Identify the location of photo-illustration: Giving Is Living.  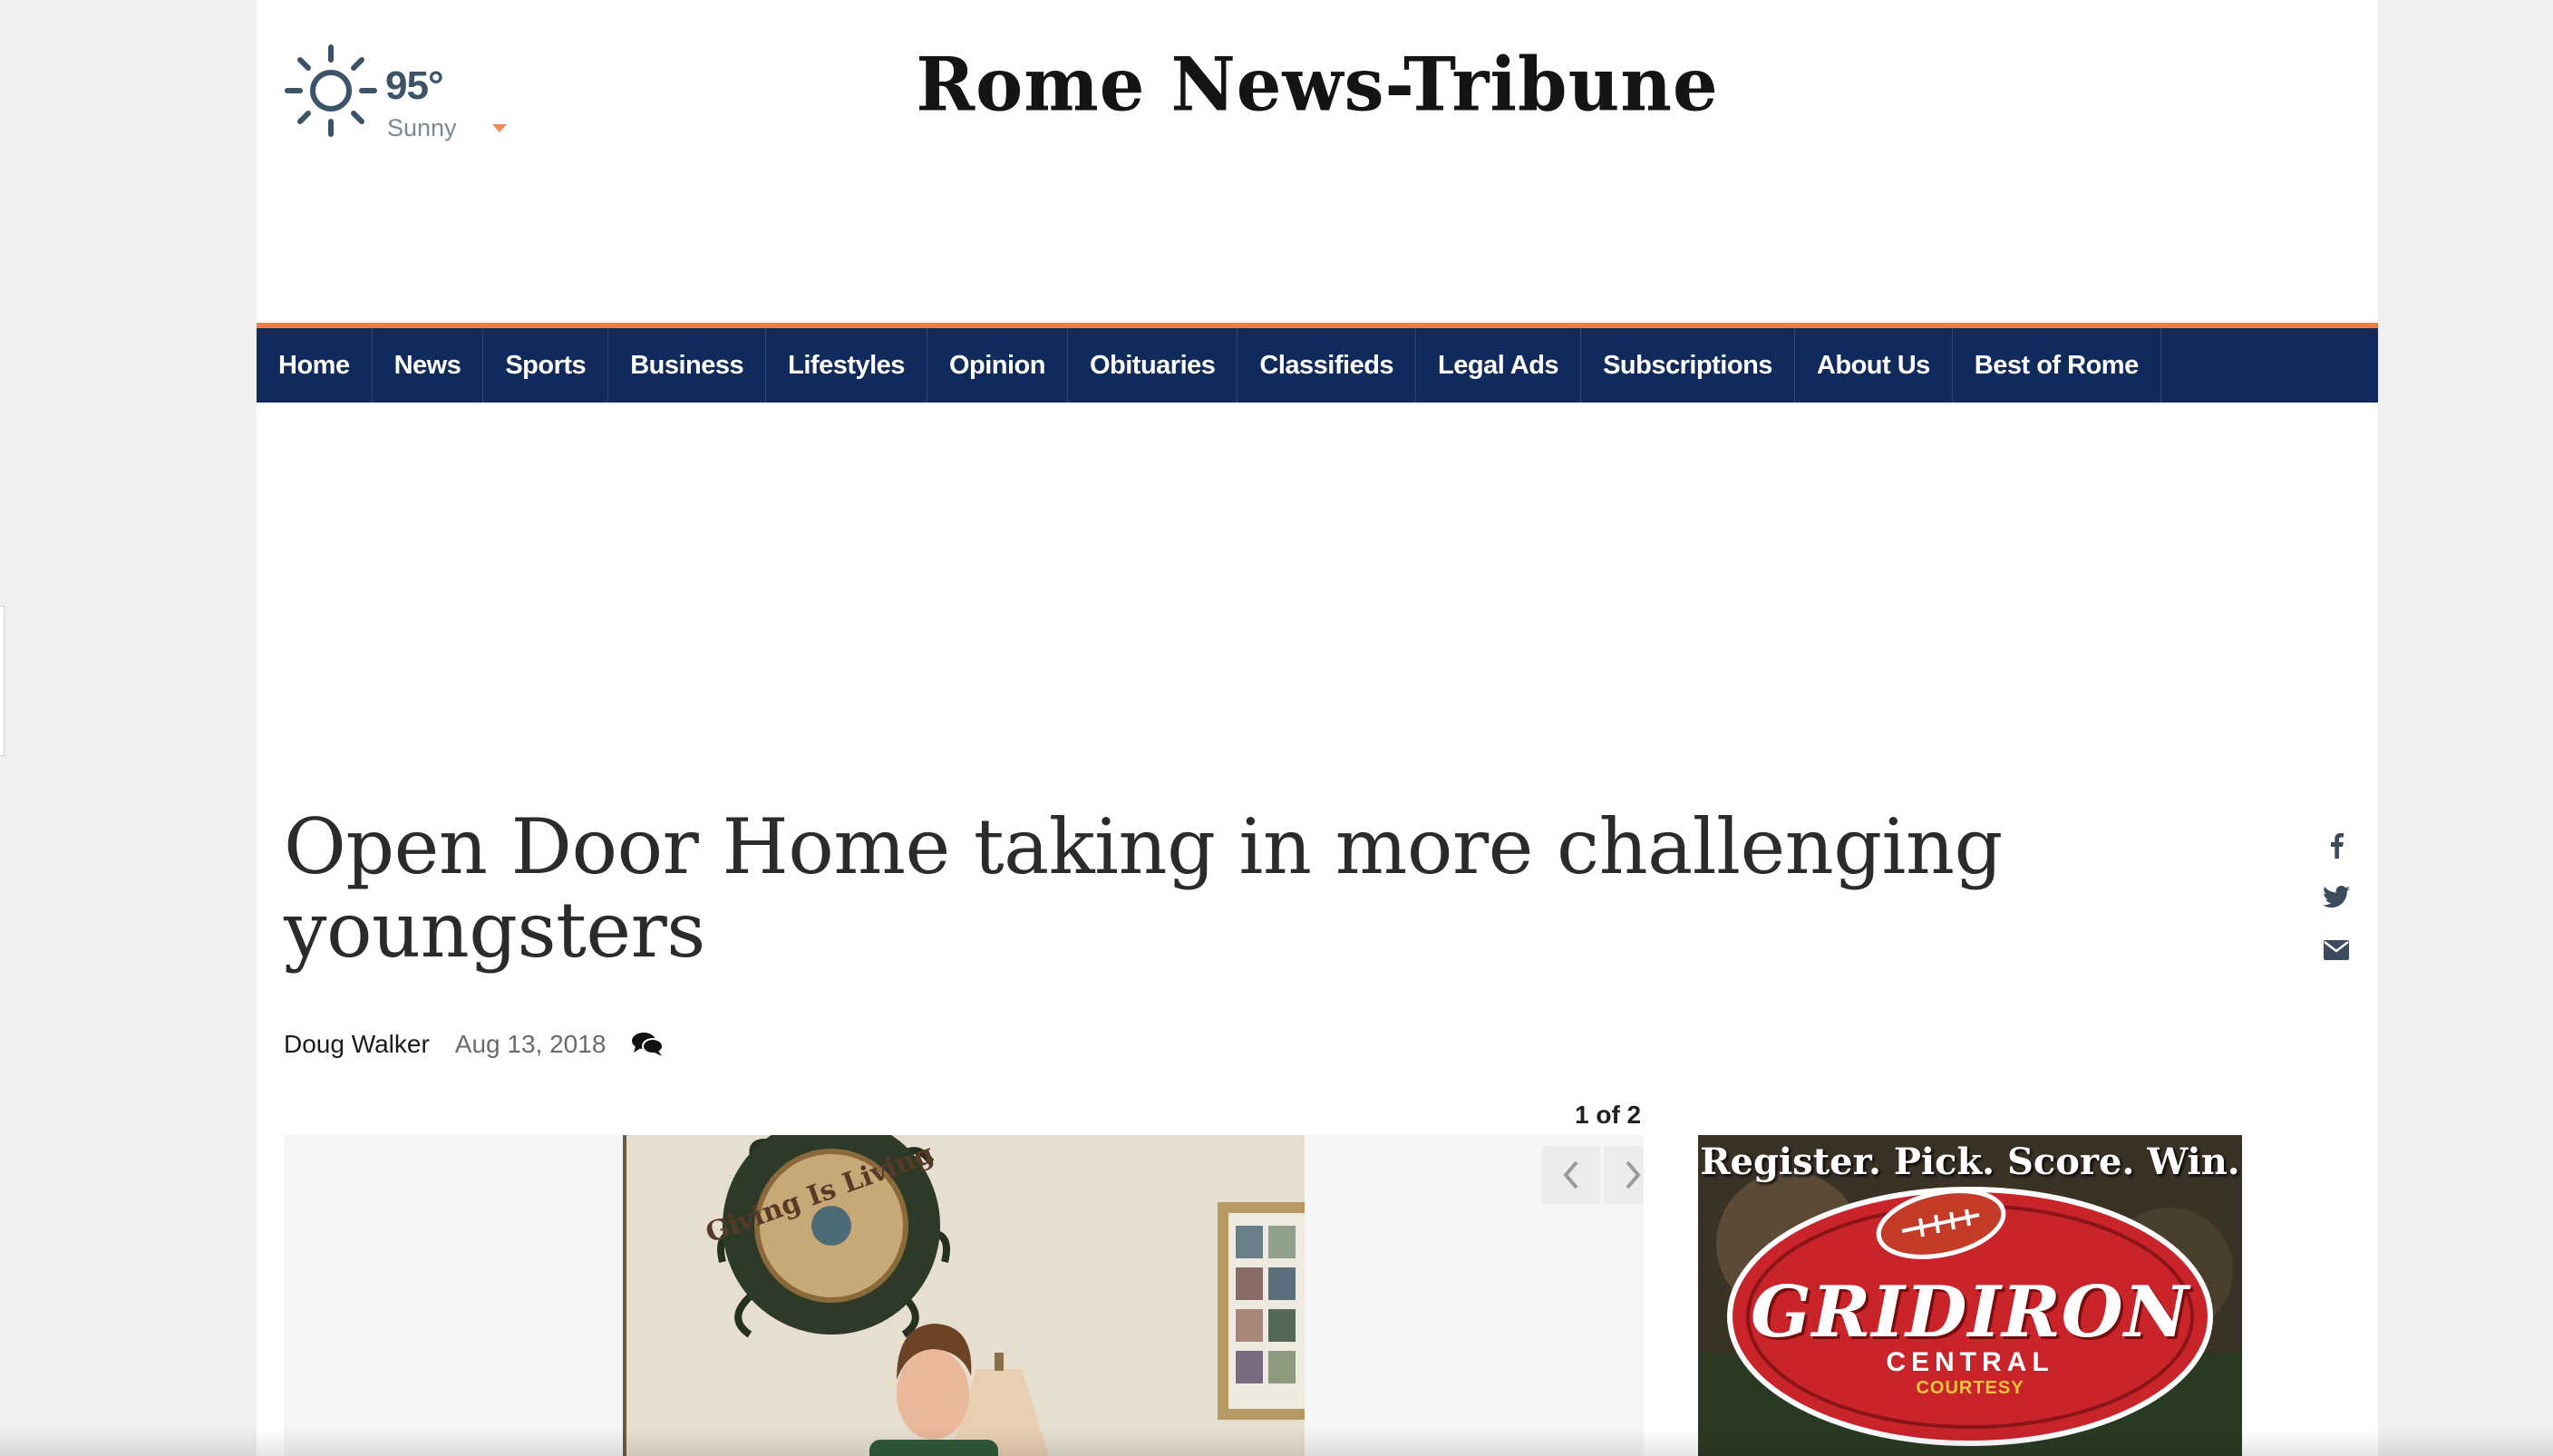
(964, 1295).